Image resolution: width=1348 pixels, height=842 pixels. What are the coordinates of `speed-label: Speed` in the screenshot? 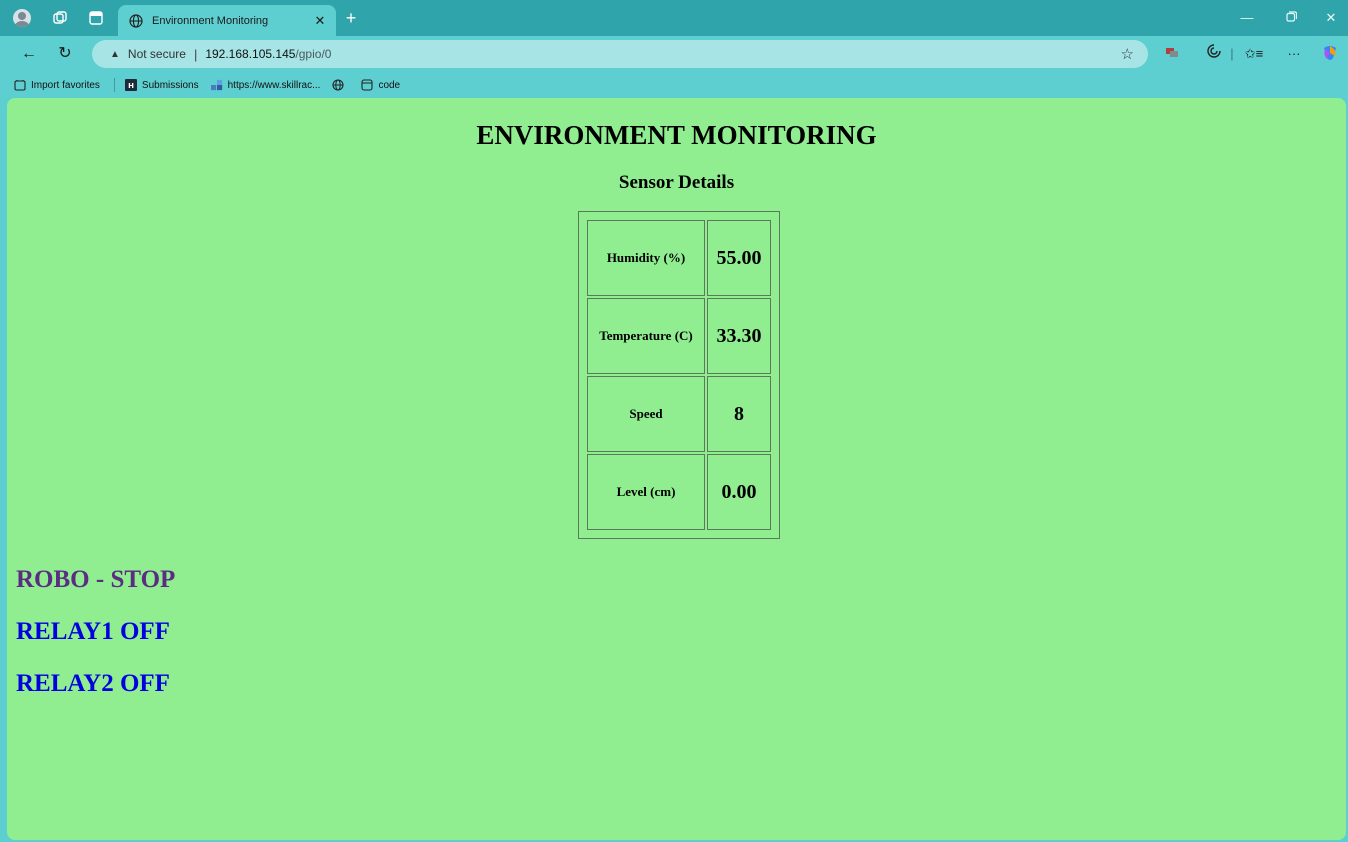 It's located at (646, 414).